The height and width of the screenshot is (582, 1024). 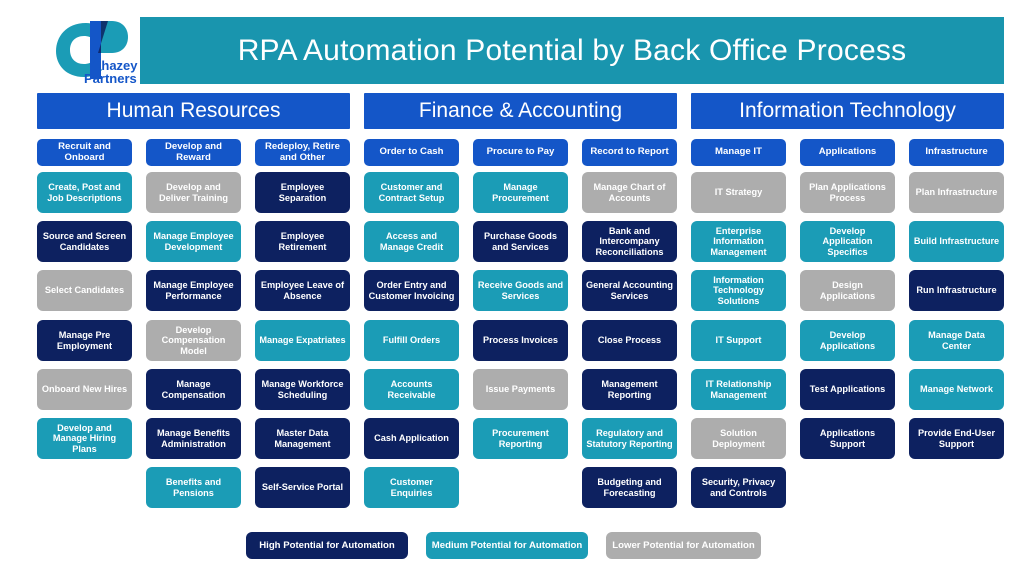 I want to click on process-box: Test Applications, so click(x=847, y=389).